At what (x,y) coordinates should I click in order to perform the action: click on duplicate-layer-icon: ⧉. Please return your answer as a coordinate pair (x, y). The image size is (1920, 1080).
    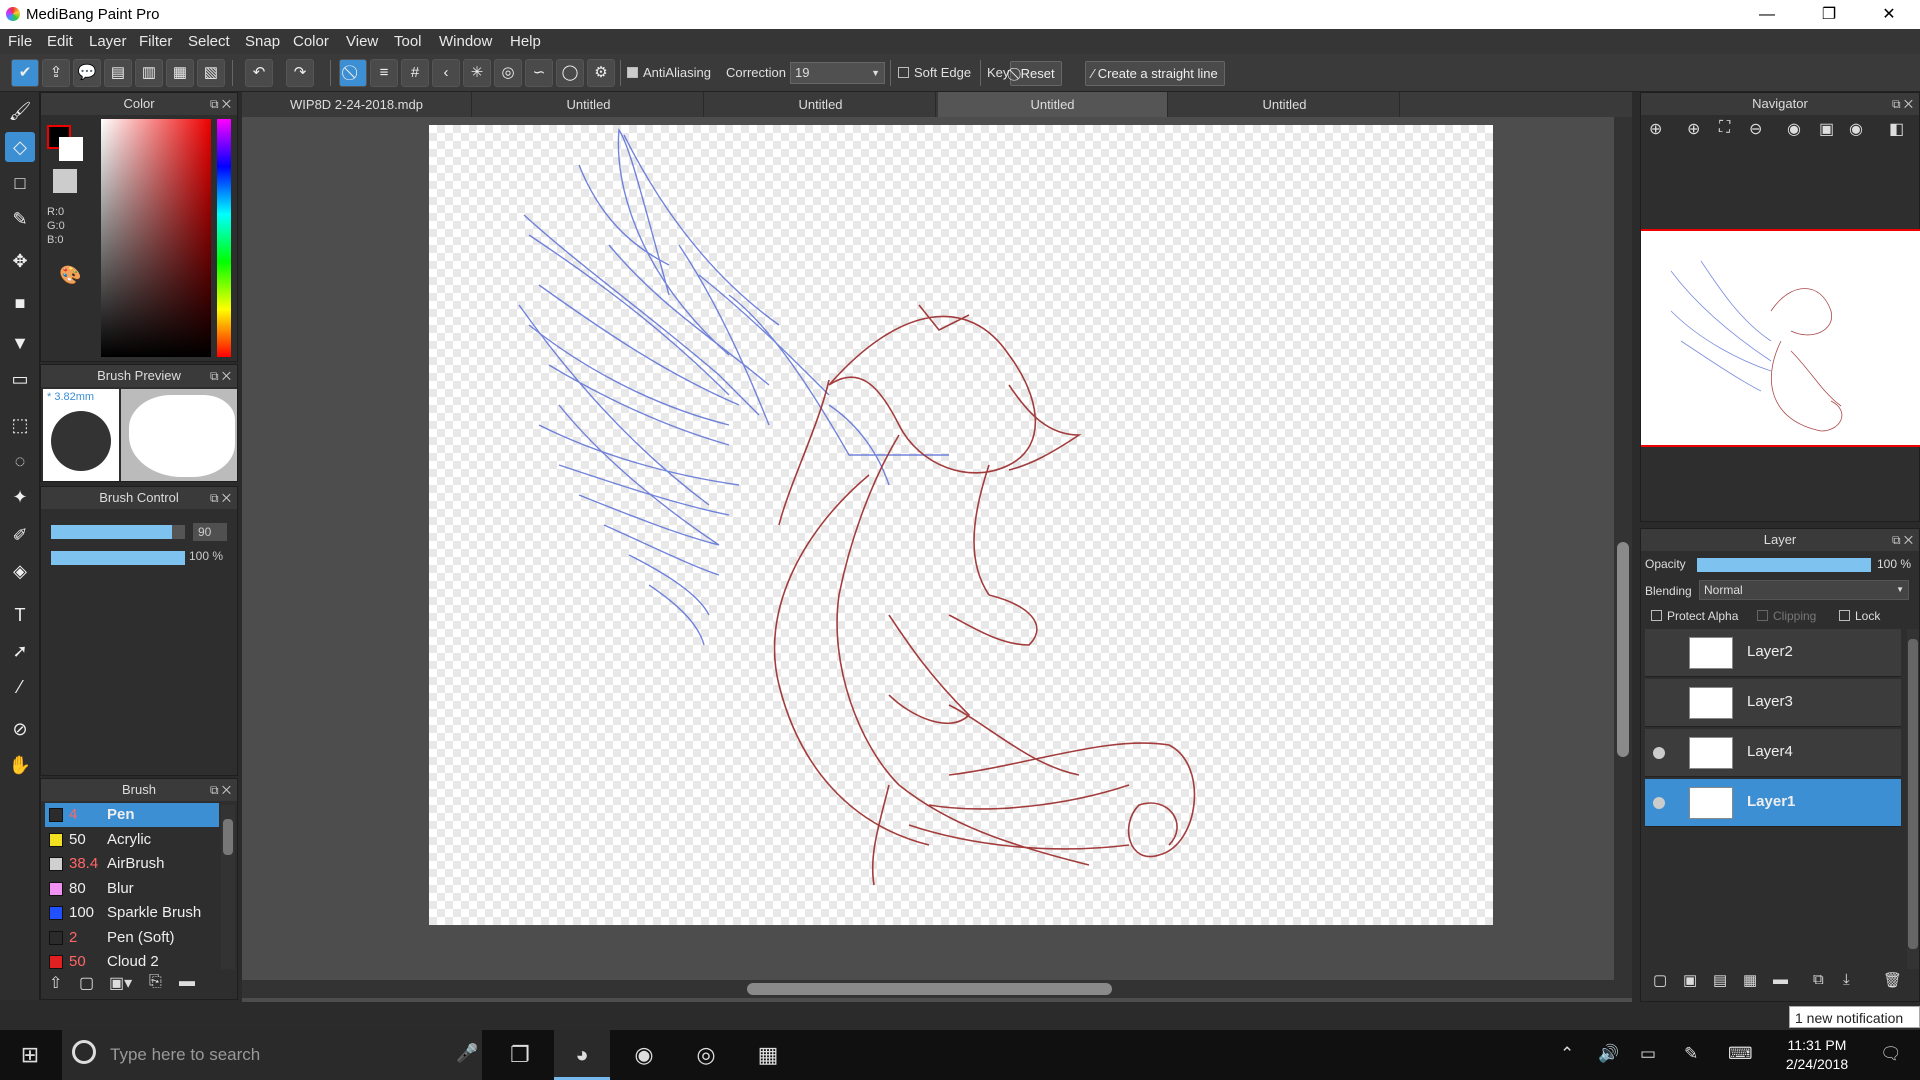
    Looking at the image, I should click on (1818, 979).